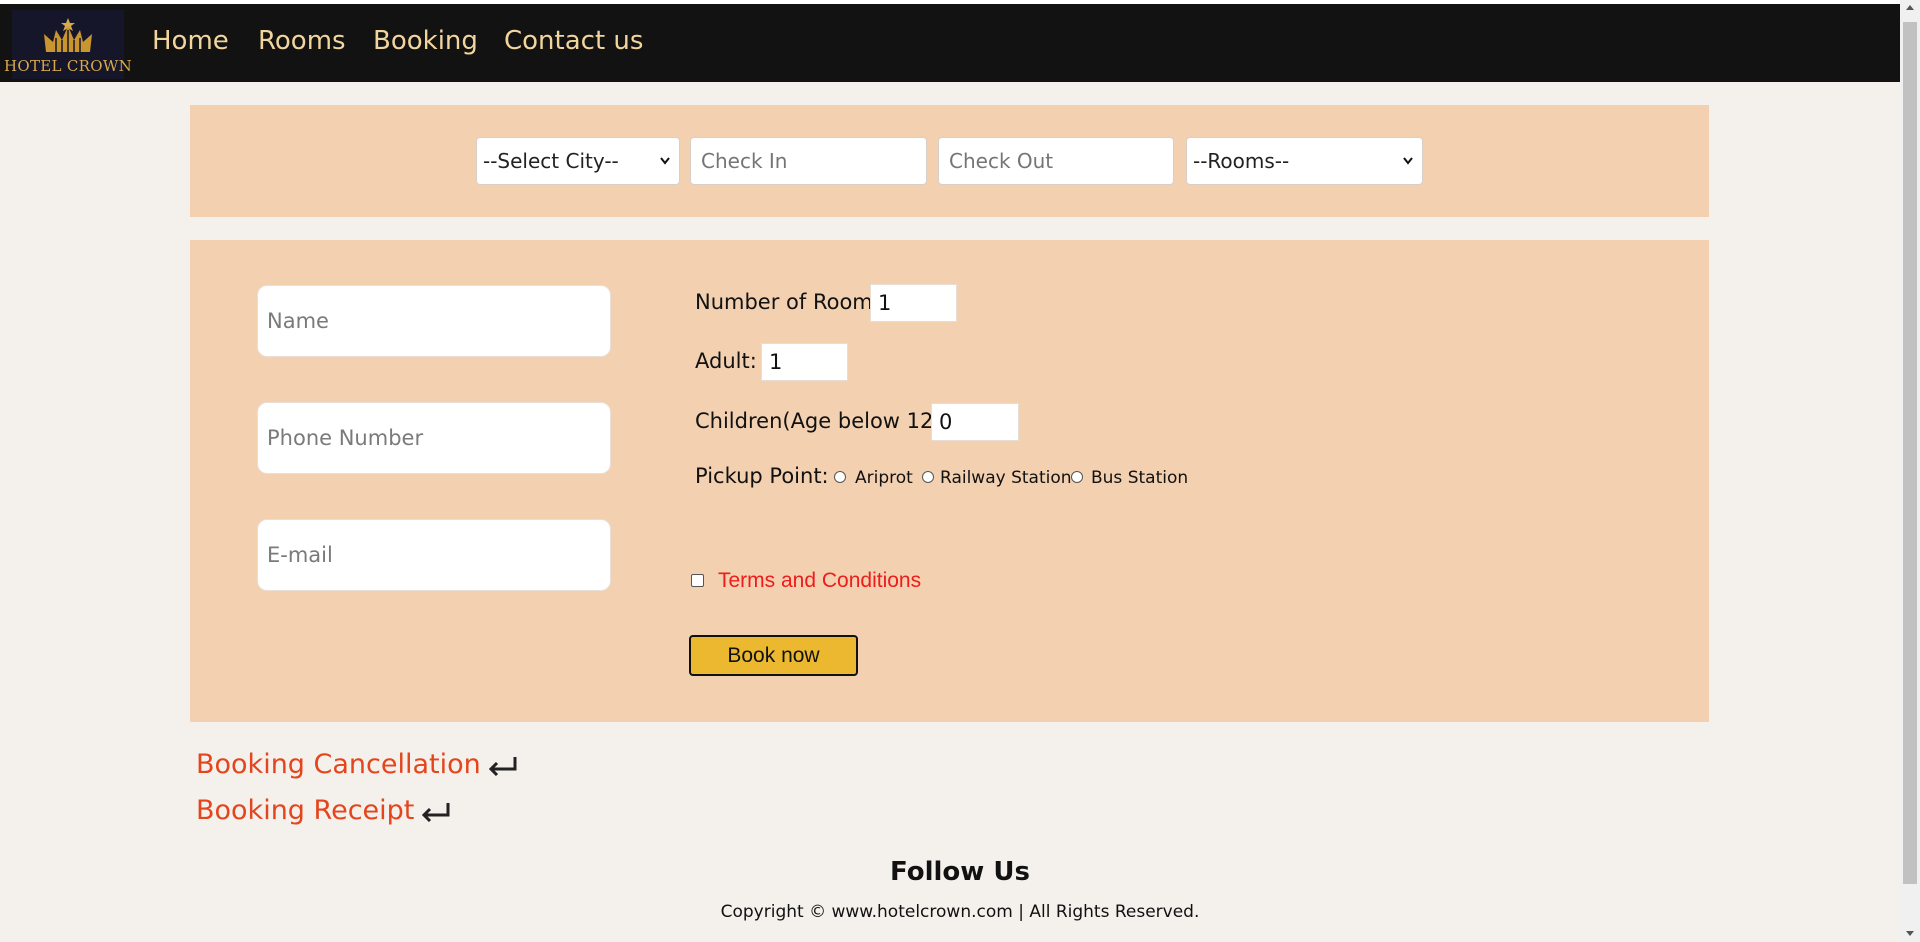 Image resolution: width=1920 pixels, height=942 pixels. I want to click on pickup-bus-radio, so click(1077, 477).